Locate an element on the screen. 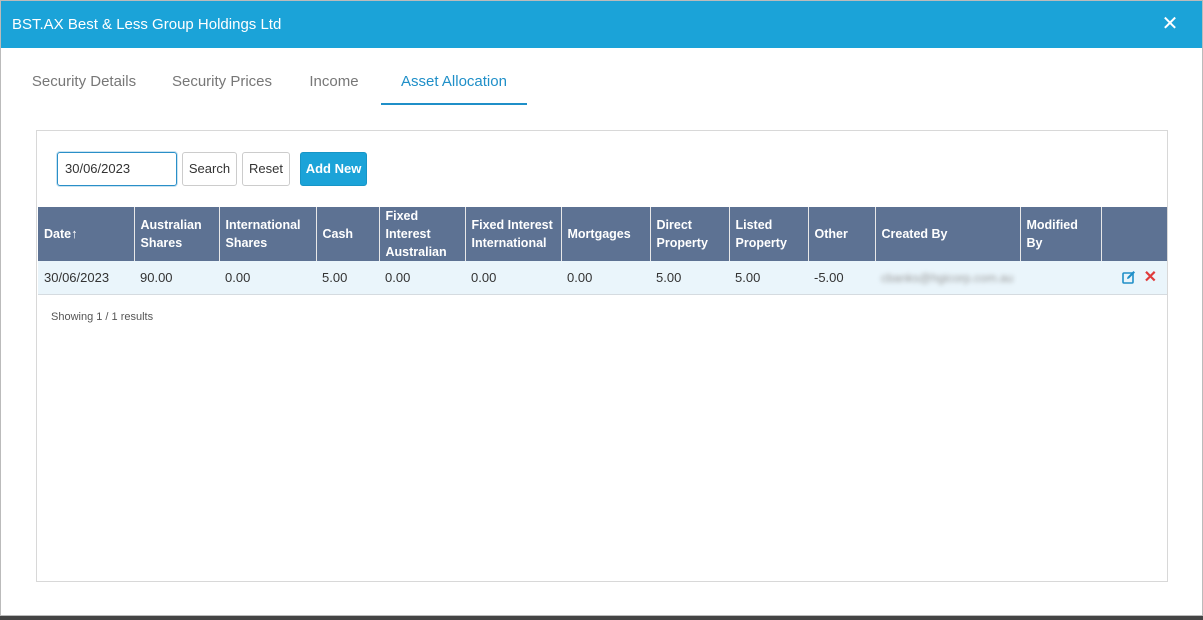 This screenshot has height=620, width=1203. column-header-modified-by: Modified By is located at coordinates (1061, 234).